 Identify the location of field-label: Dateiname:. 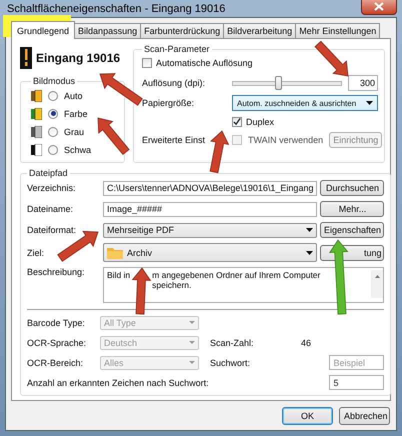
(50, 209).